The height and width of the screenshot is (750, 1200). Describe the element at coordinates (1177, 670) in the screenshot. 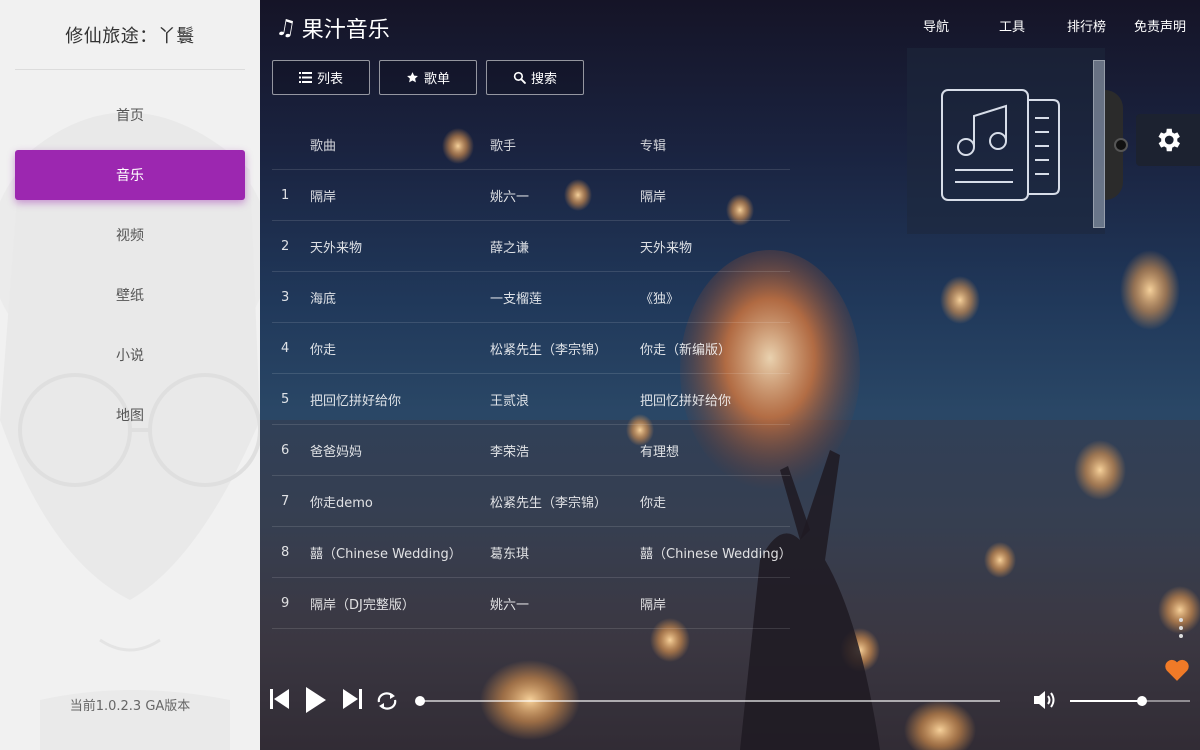

I see `heart-icon` at that location.